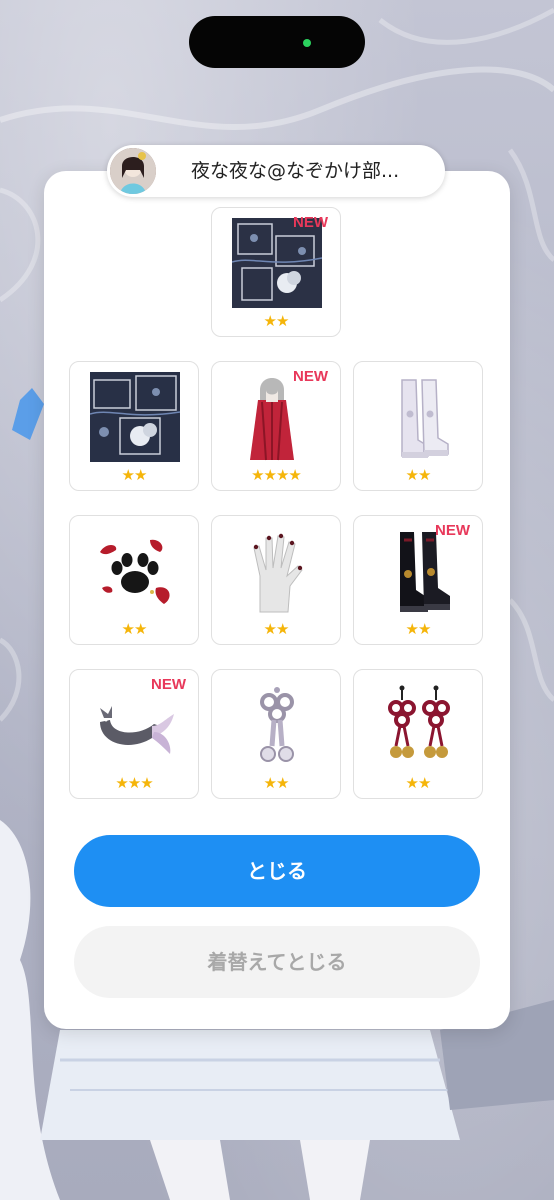 This screenshot has height=1200, width=554. Describe the element at coordinates (277, 42) in the screenshot. I see `dynamic-island` at that location.